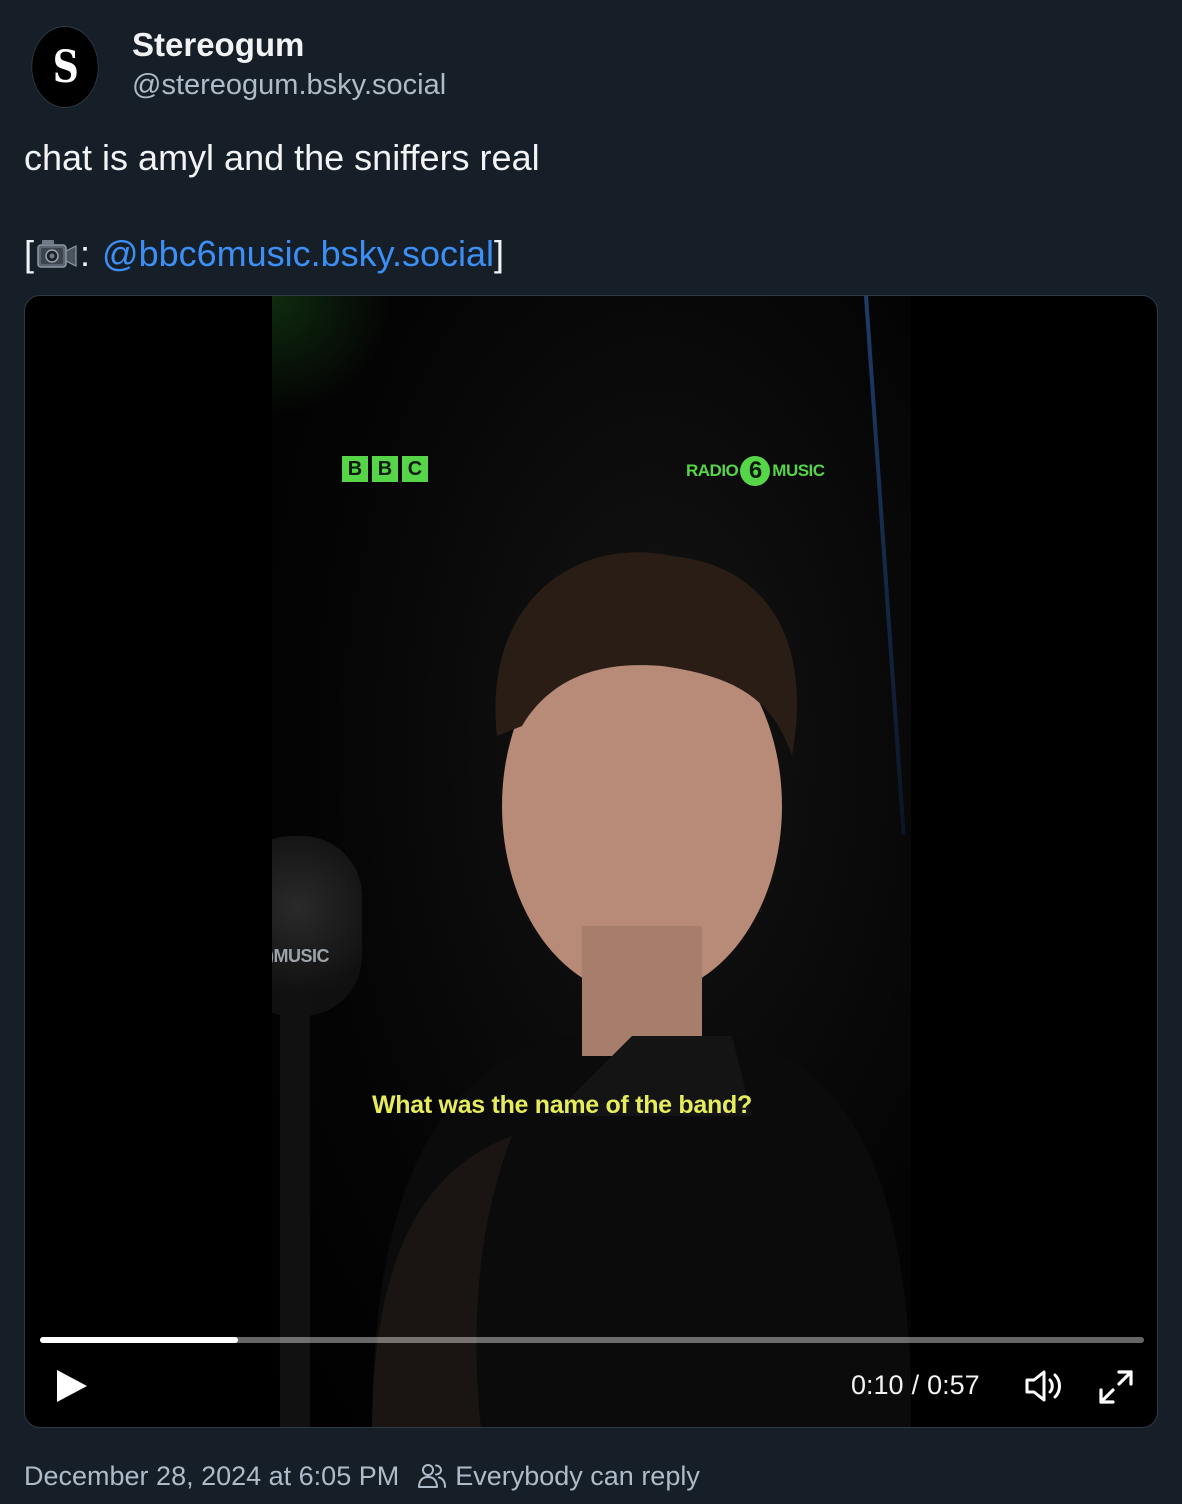 This screenshot has height=1504, width=1182. What do you see at coordinates (301, 956) in the screenshot?
I see `microphone-label: )MUSIC` at bounding box center [301, 956].